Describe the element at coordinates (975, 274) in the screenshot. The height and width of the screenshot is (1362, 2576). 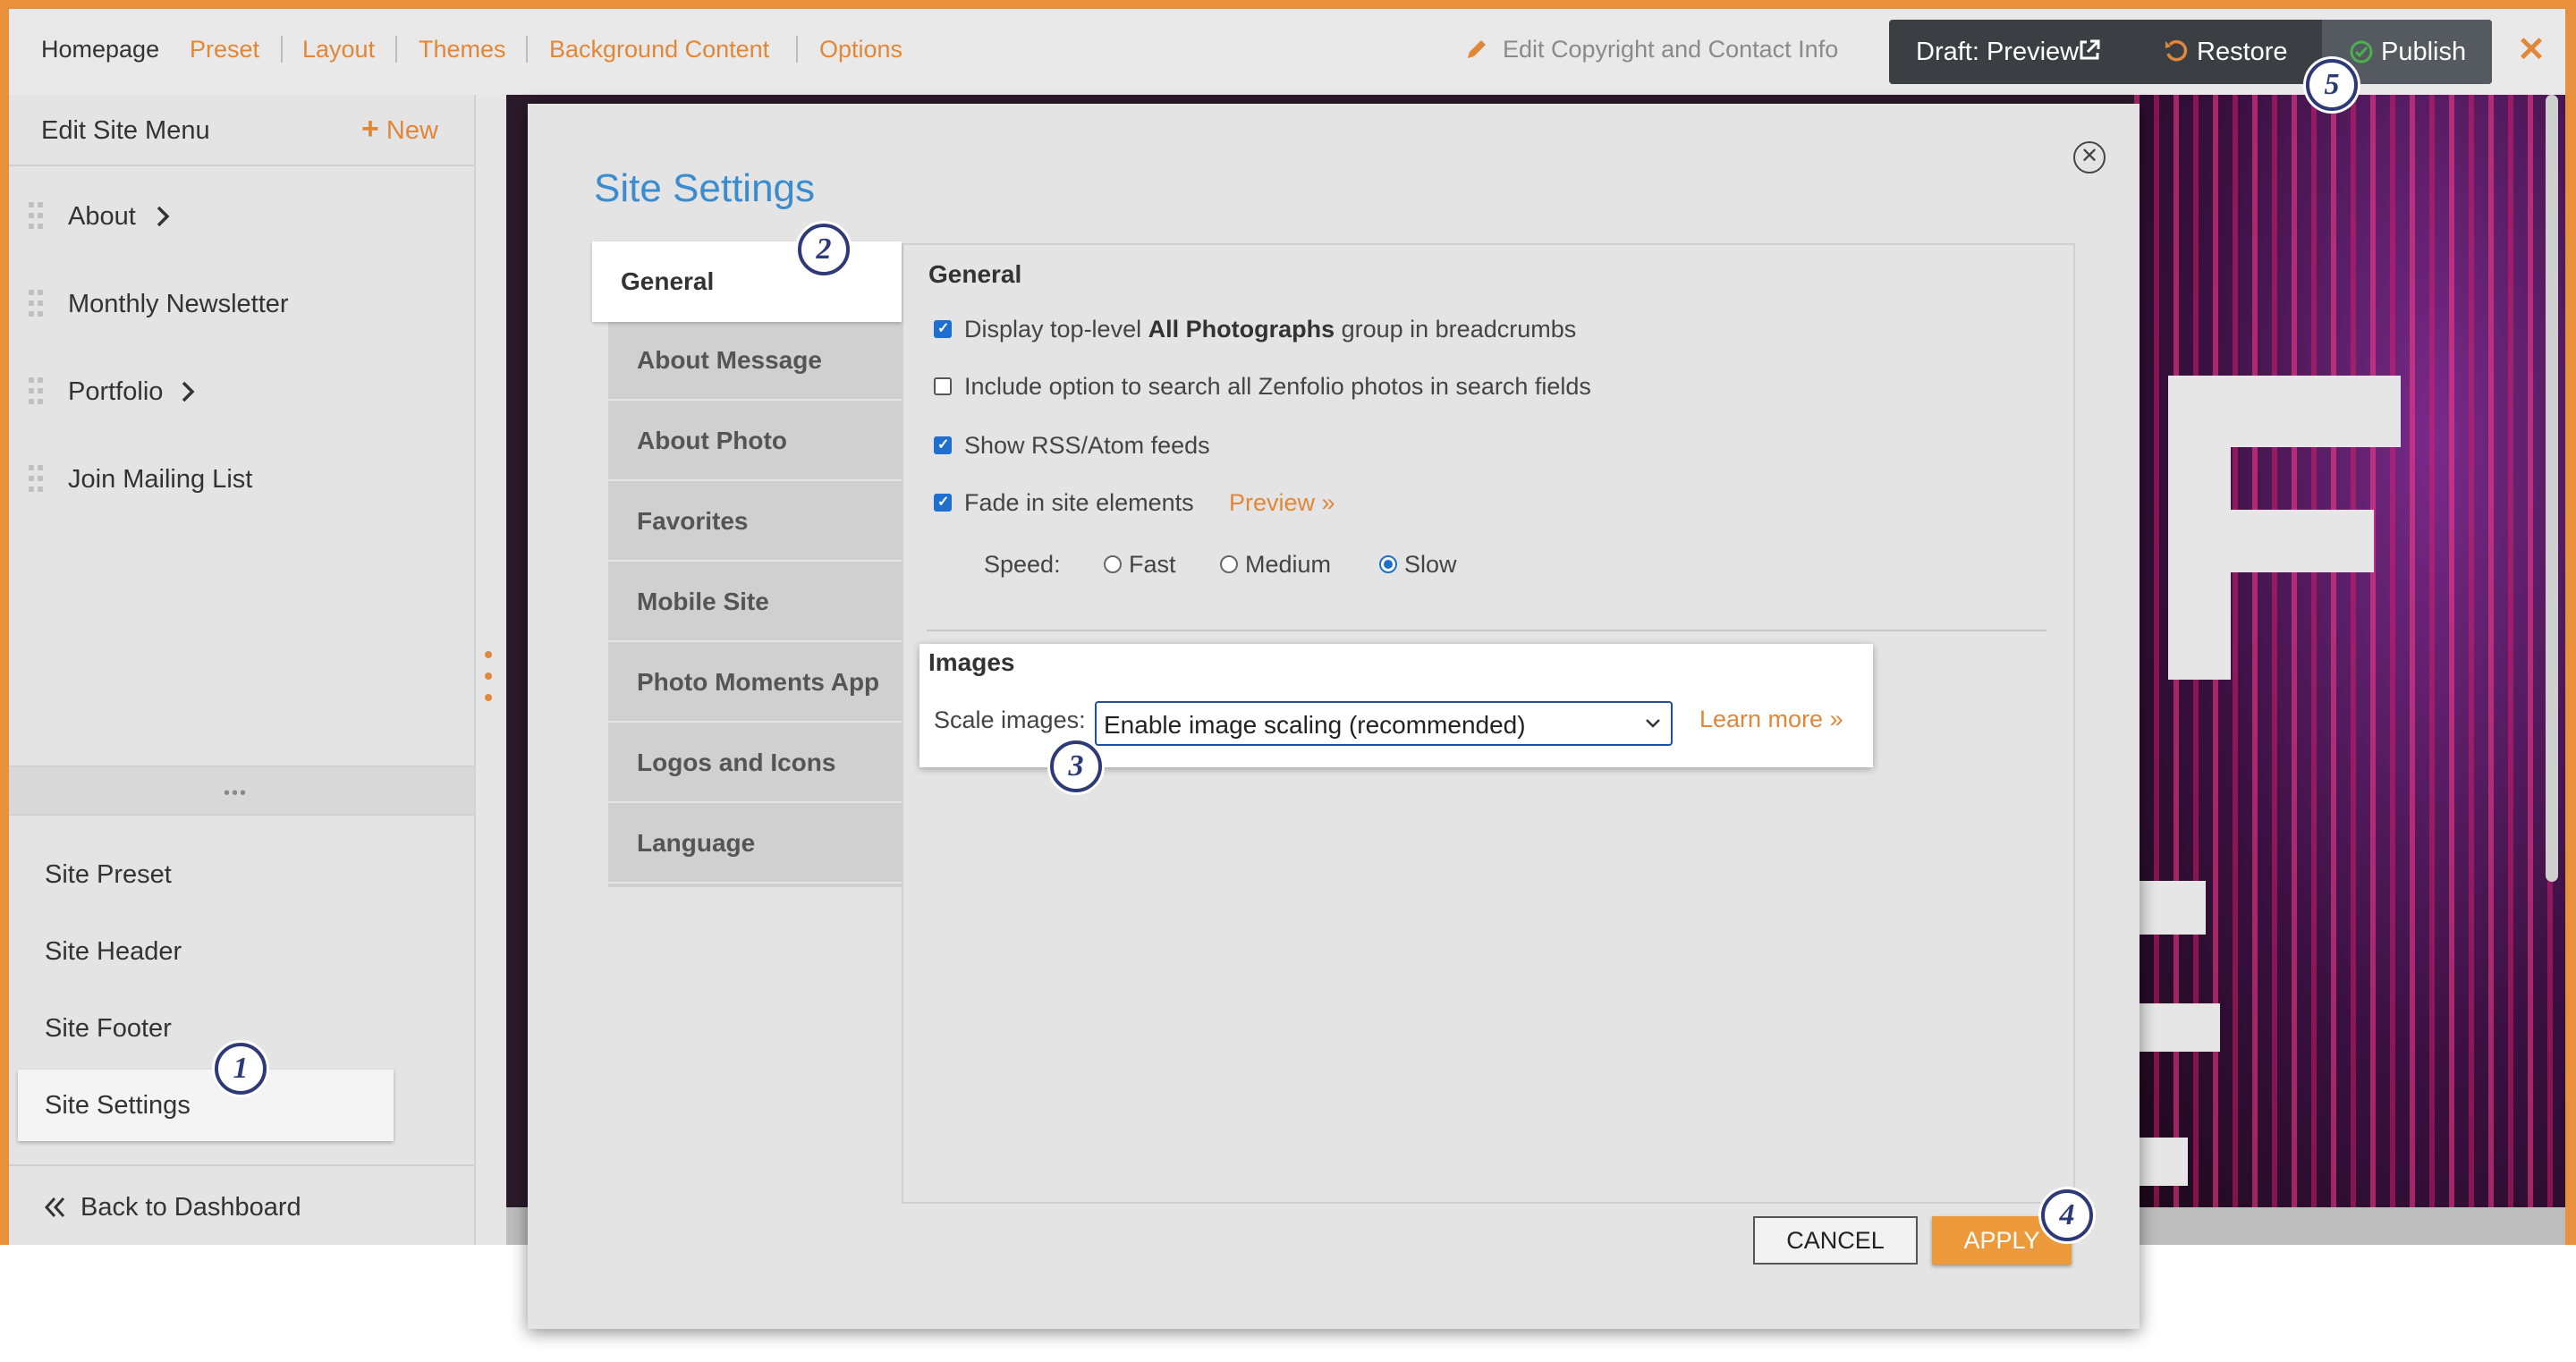
I see `general-heading: General` at that location.